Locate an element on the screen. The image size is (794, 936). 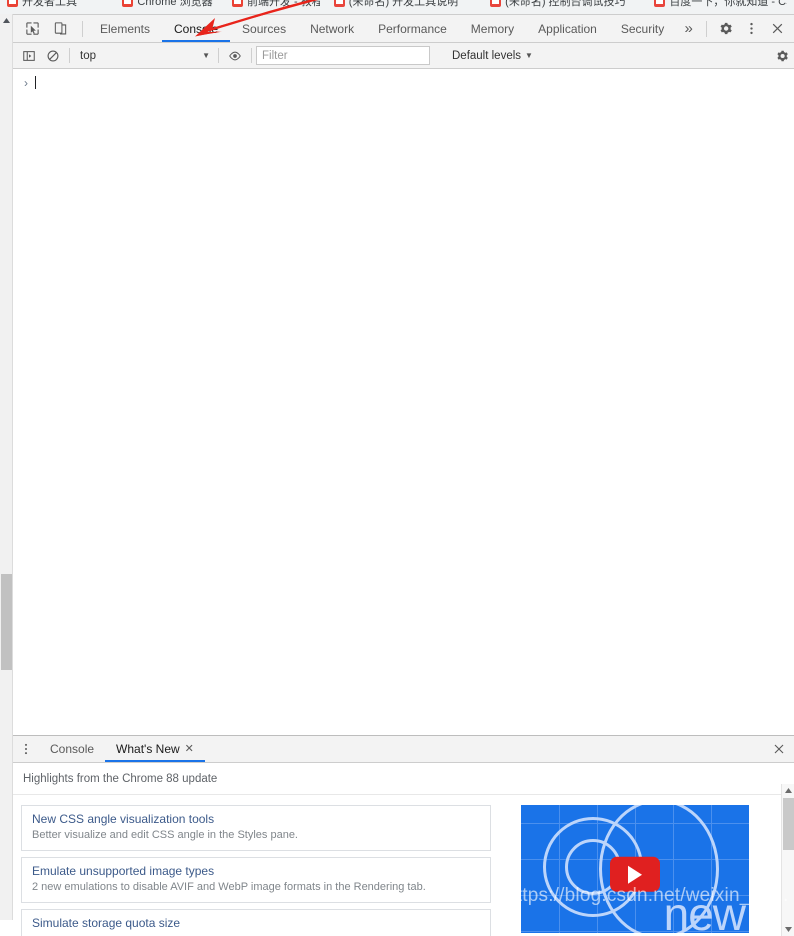
page-scrollbar is located at coordinates (6, 467).